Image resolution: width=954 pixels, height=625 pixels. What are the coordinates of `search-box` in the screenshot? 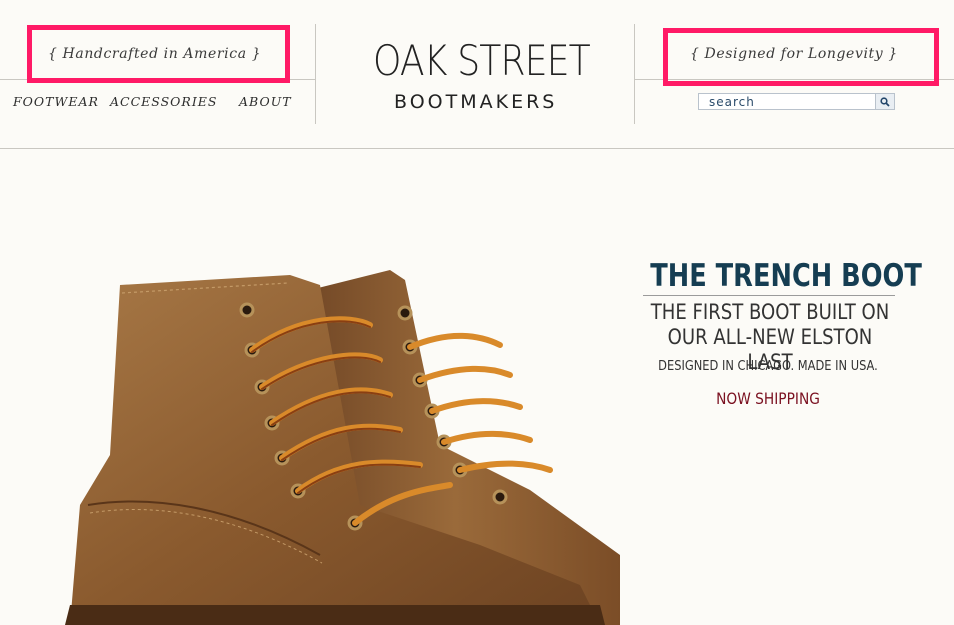 It's located at (796, 101).